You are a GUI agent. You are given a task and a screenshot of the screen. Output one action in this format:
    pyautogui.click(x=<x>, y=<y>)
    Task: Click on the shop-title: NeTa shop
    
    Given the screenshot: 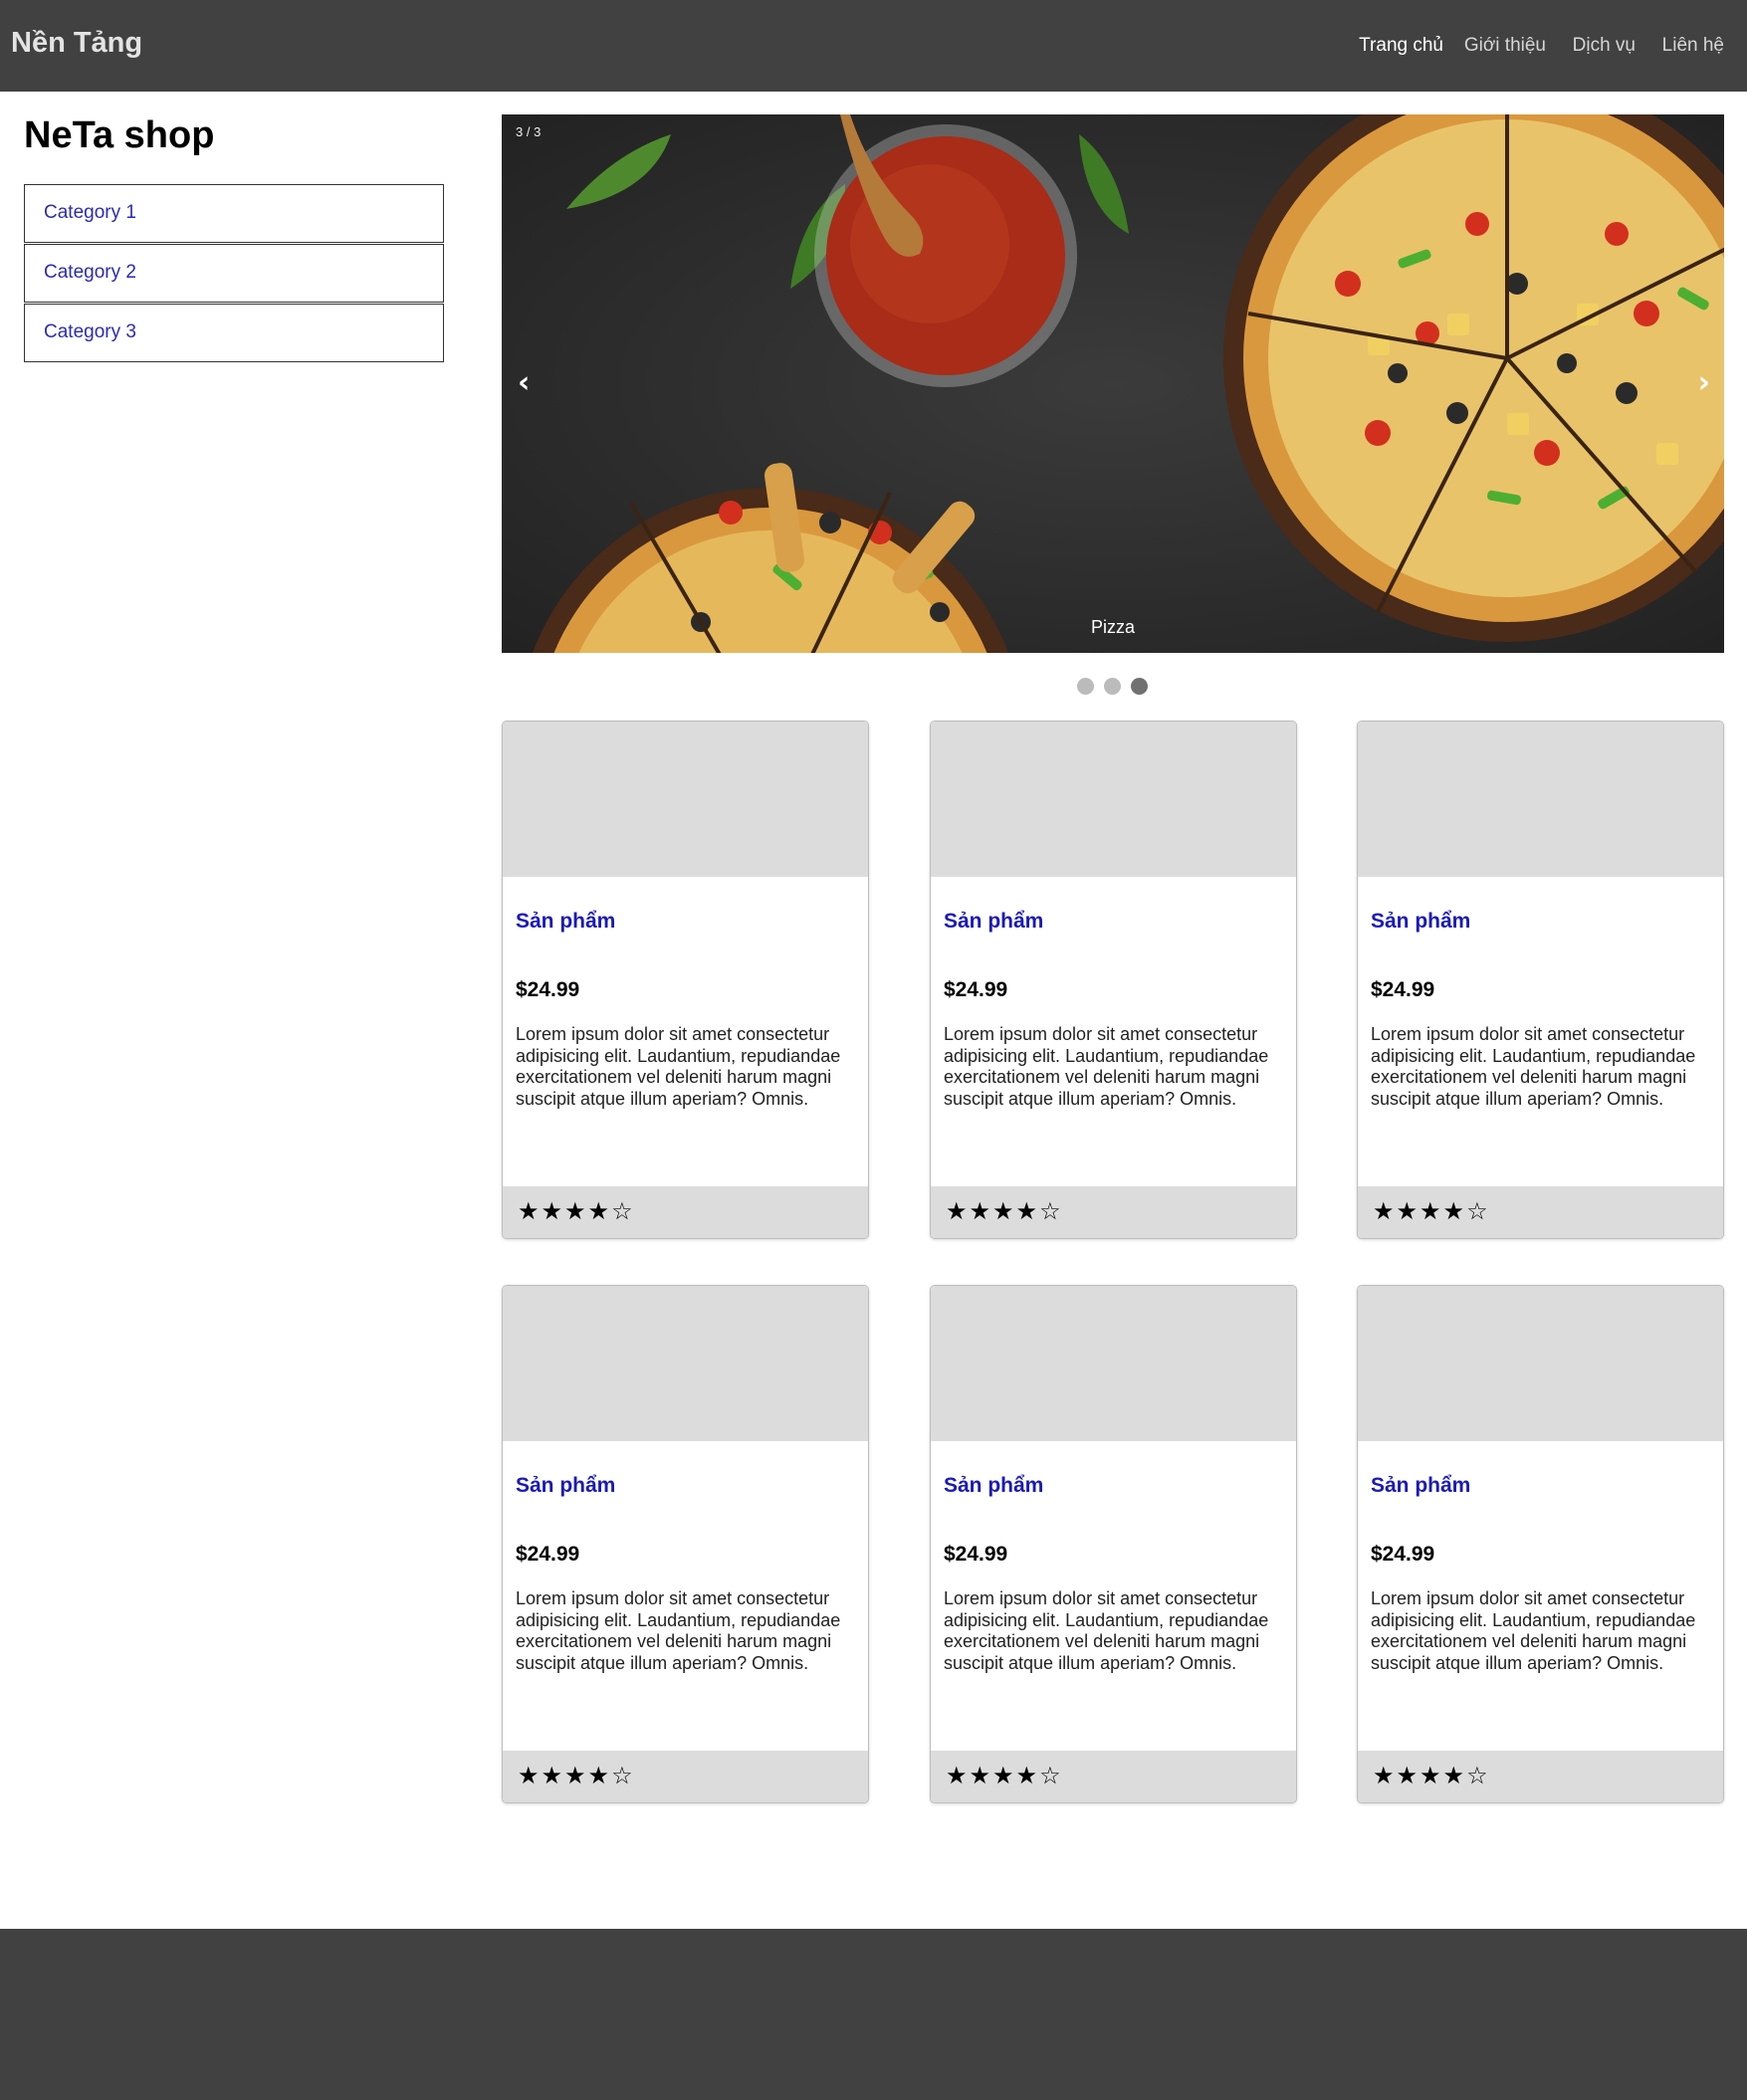 What is the action you would take?
    pyautogui.click(x=119, y=135)
    